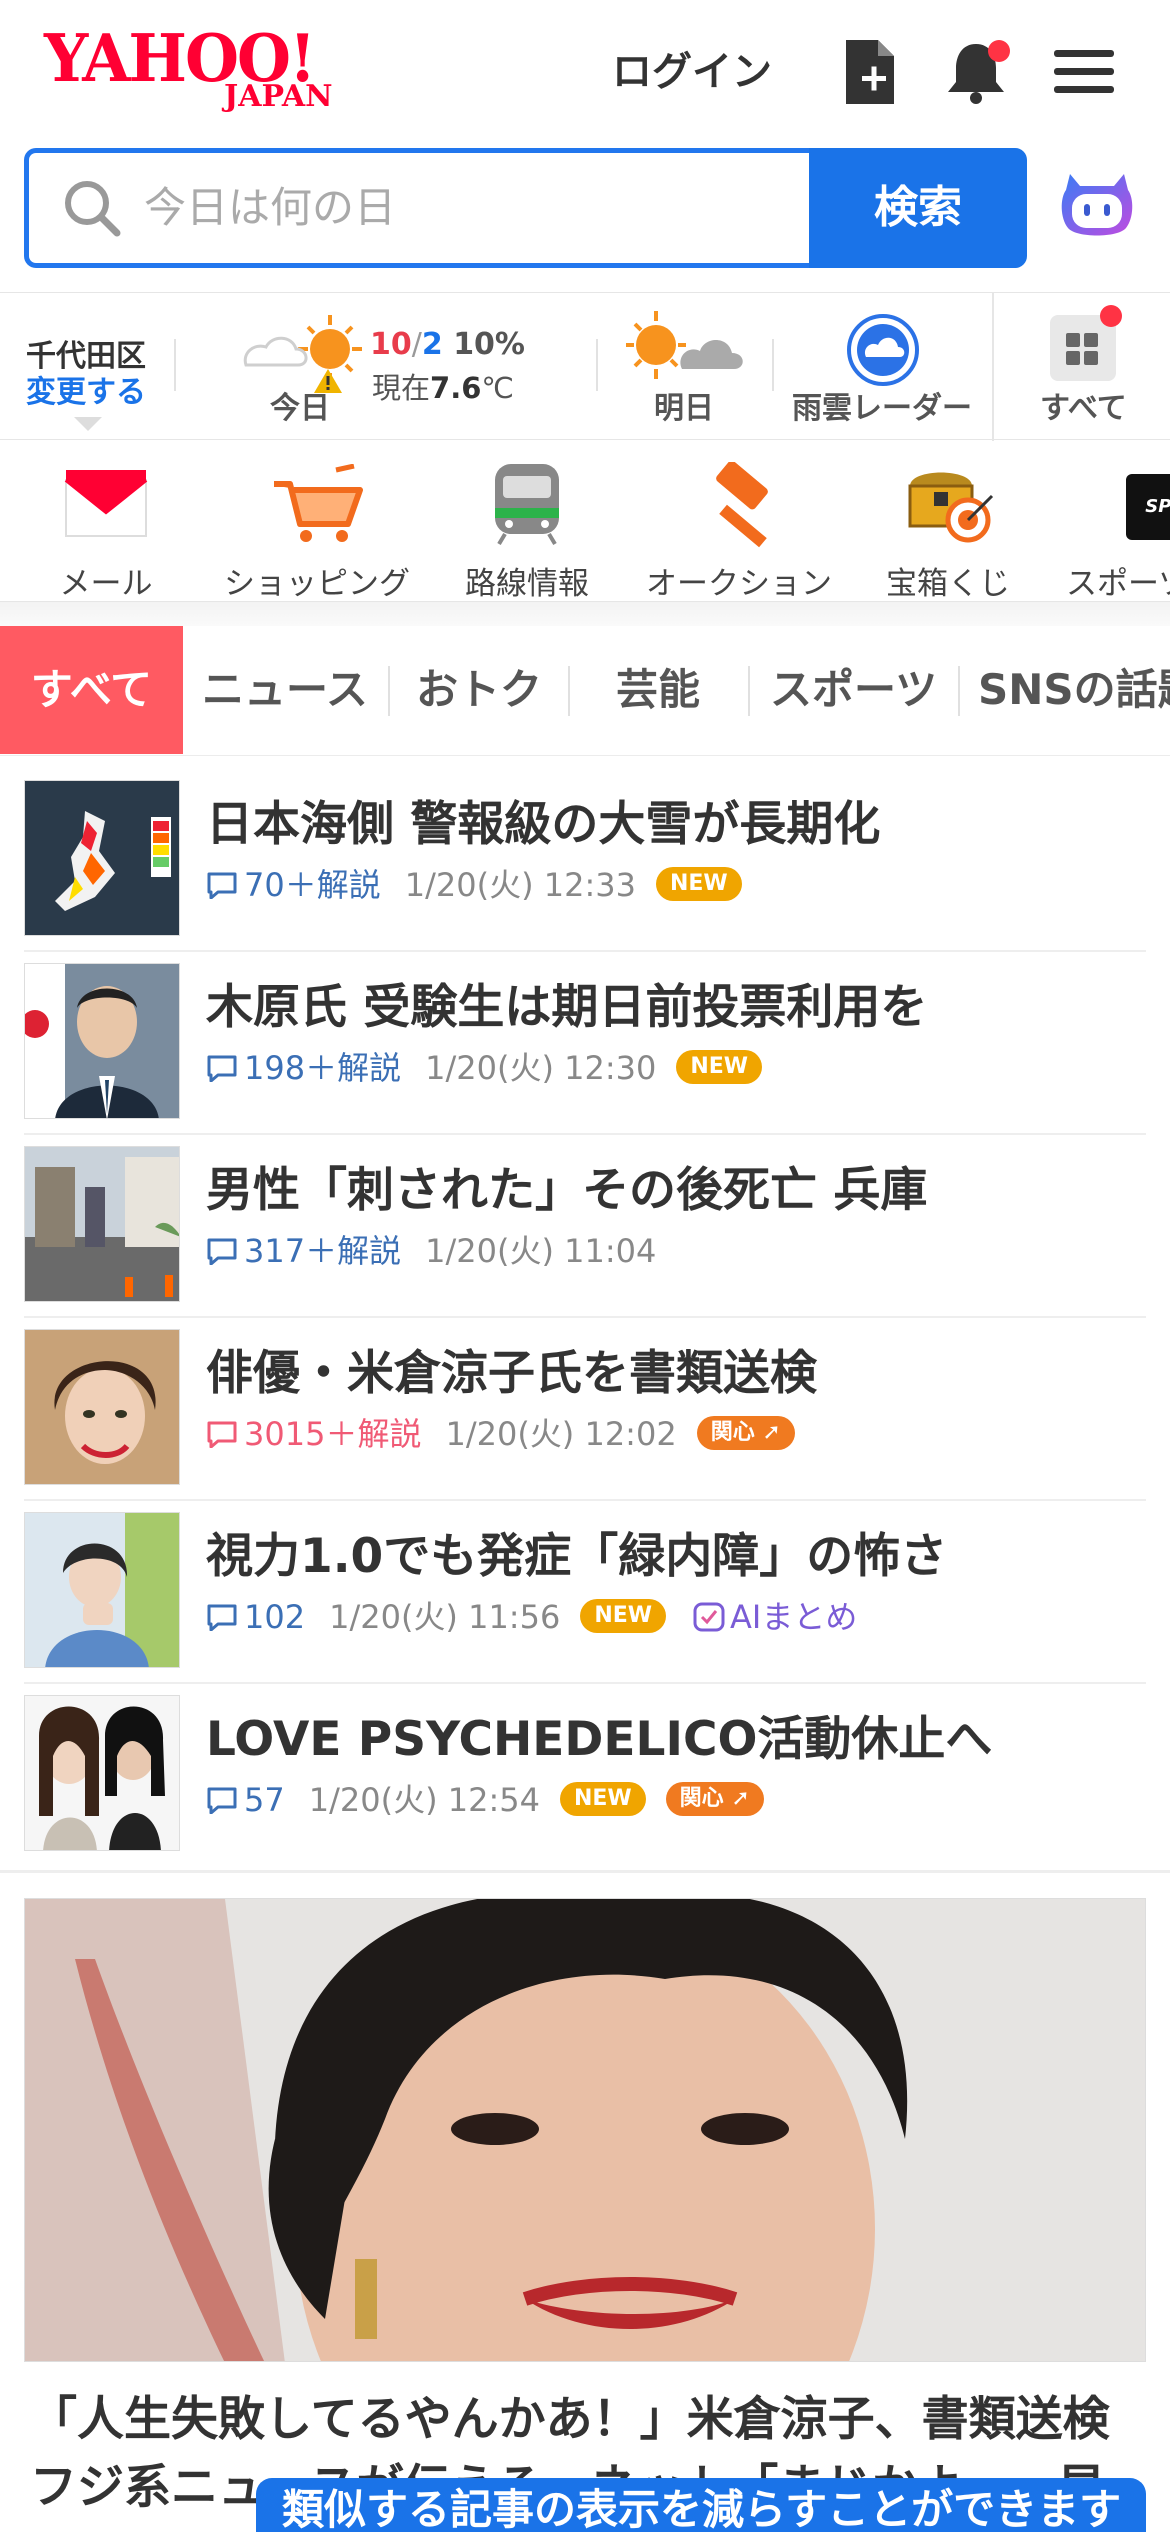  Describe the element at coordinates (497, 388) in the screenshot. I see `current-temp-unit: ℃` at that location.